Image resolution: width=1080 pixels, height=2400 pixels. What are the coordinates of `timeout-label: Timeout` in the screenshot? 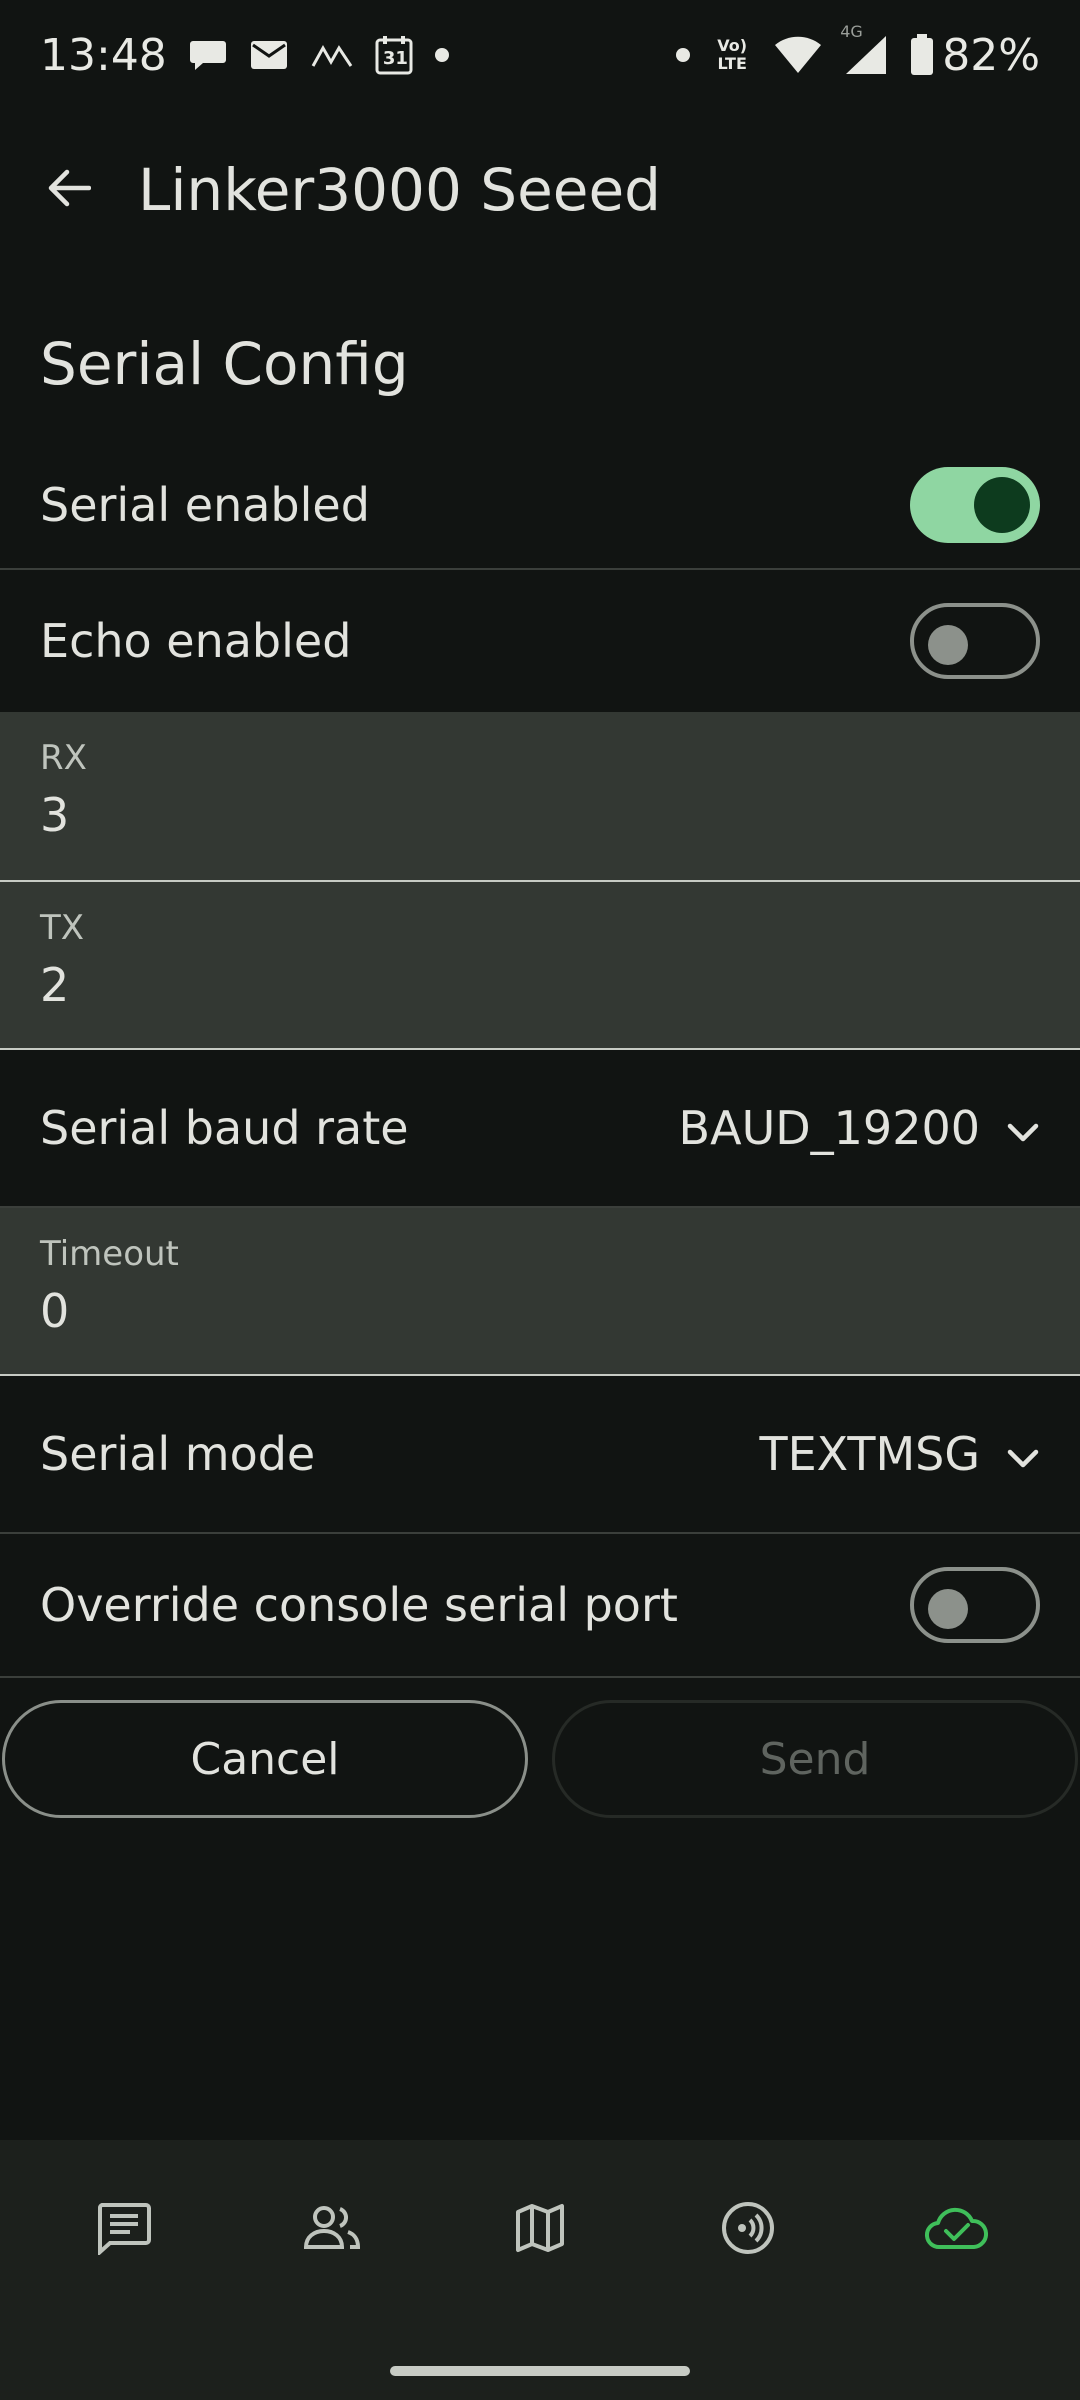 It's located at (109, 1254).